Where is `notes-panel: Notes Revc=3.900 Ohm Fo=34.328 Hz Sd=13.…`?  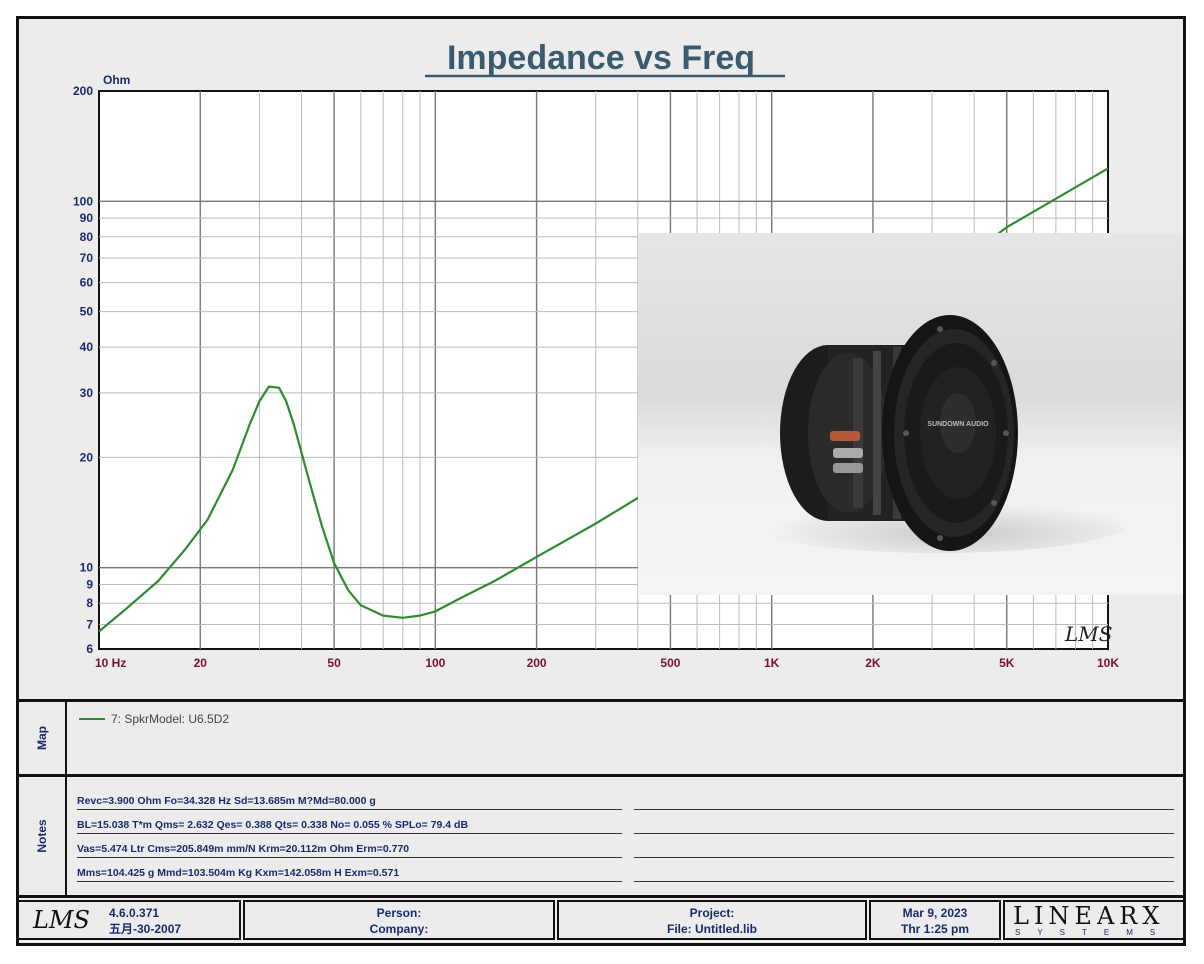 notes-panel: Notes Revc=3.900 Ohm Fo=34.328 Hz Sd=13.… is located at coordinates (601, 836).